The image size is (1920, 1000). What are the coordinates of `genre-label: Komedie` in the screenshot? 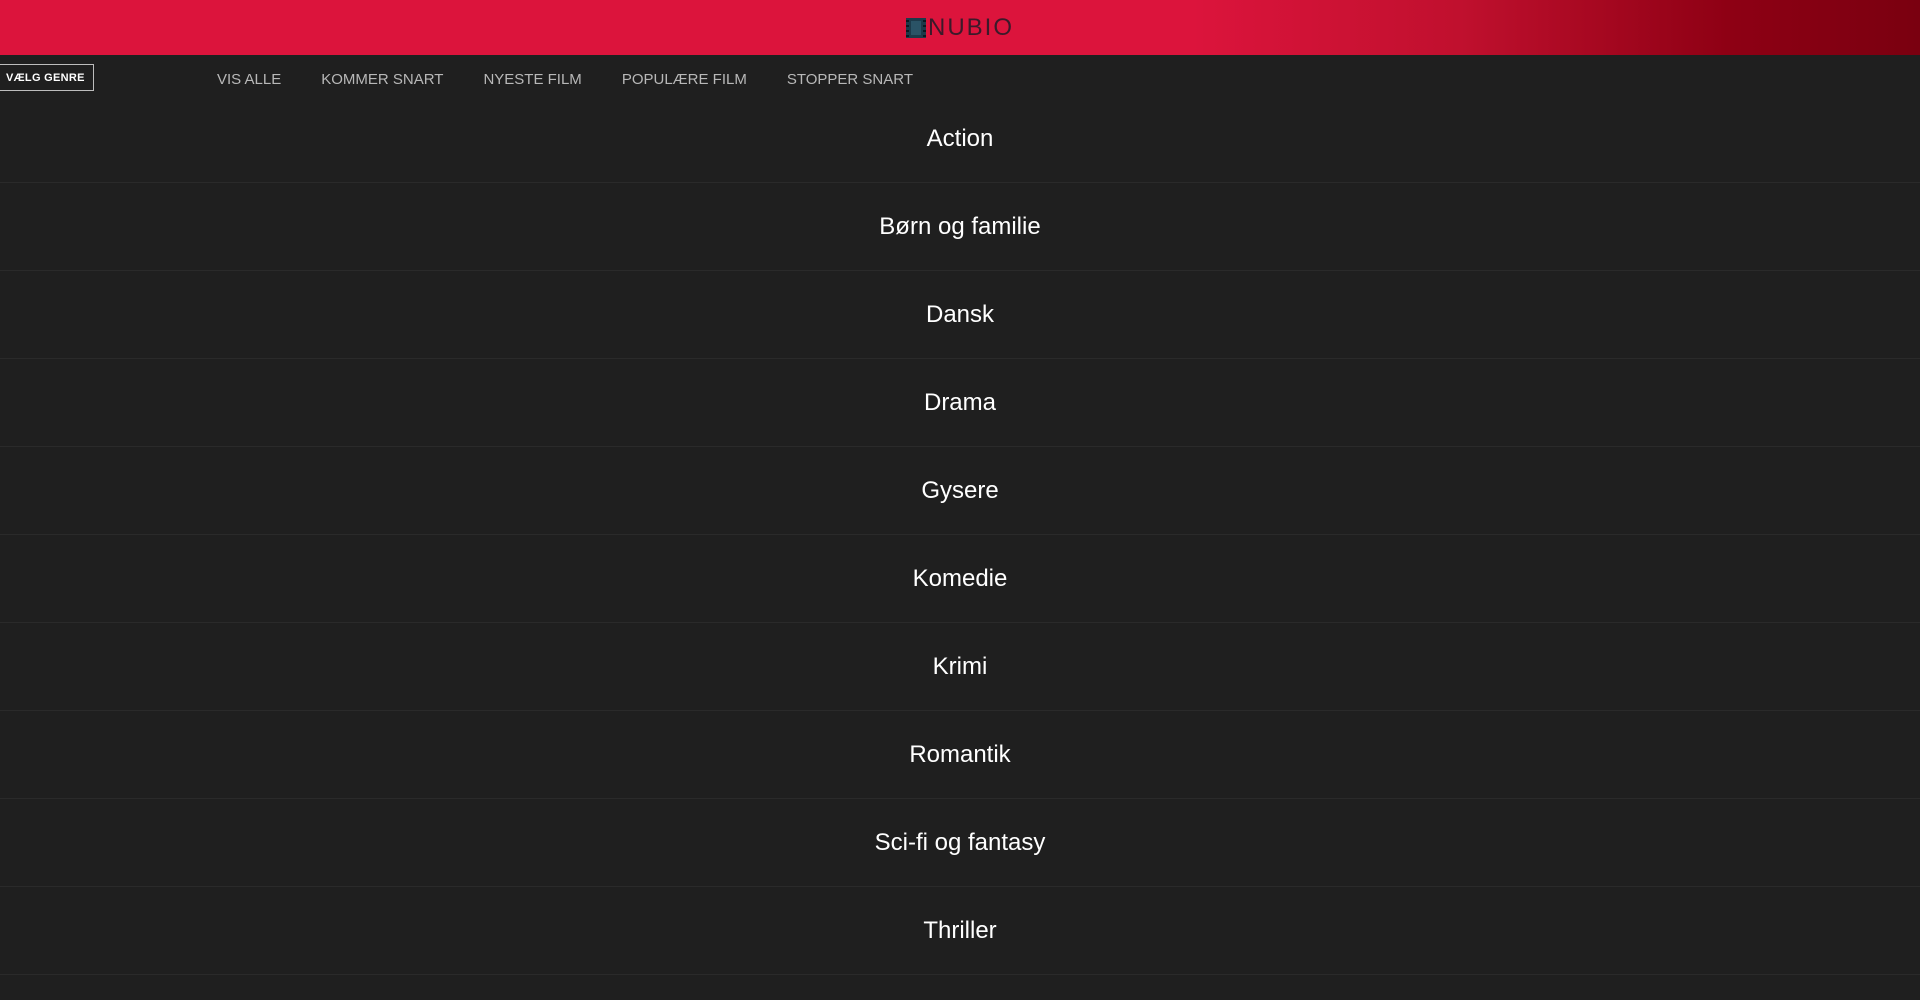 It's located at (960, 578).